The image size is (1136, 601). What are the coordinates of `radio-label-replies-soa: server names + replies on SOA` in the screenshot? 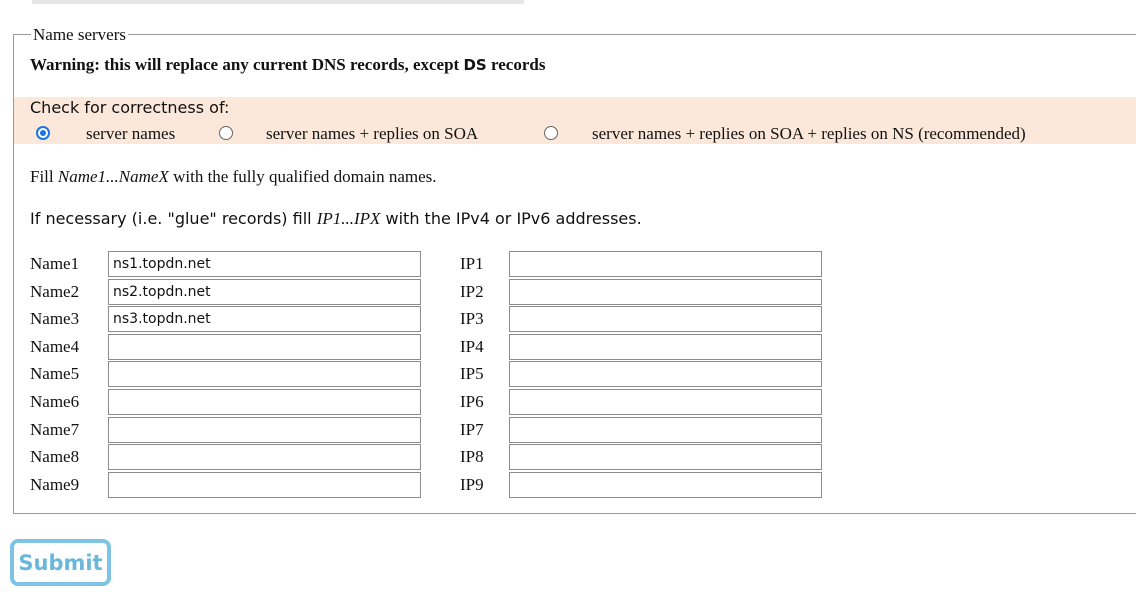 It's located at (372, 133).